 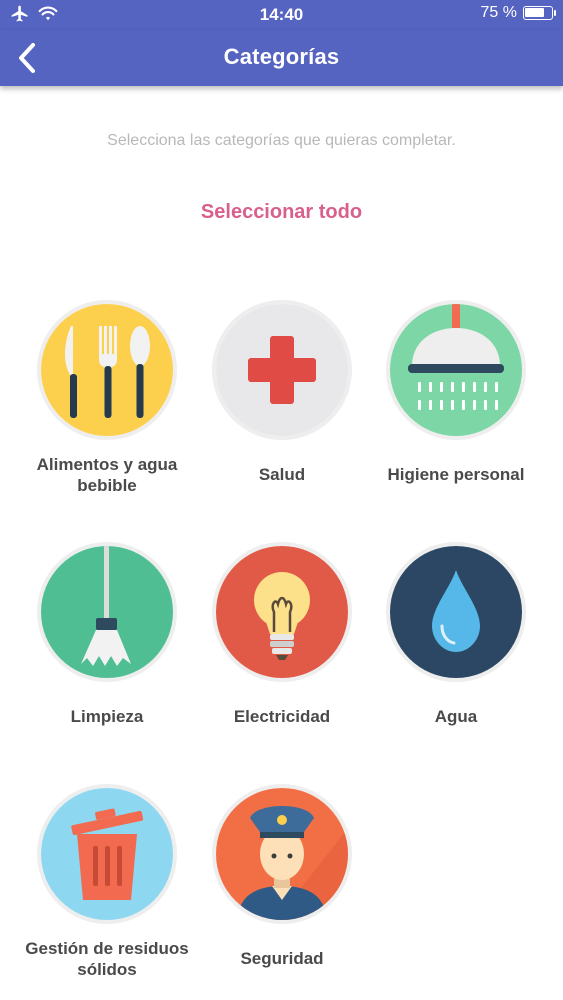 I want to click on trash-bin-icon, so click(x=107, y=854).